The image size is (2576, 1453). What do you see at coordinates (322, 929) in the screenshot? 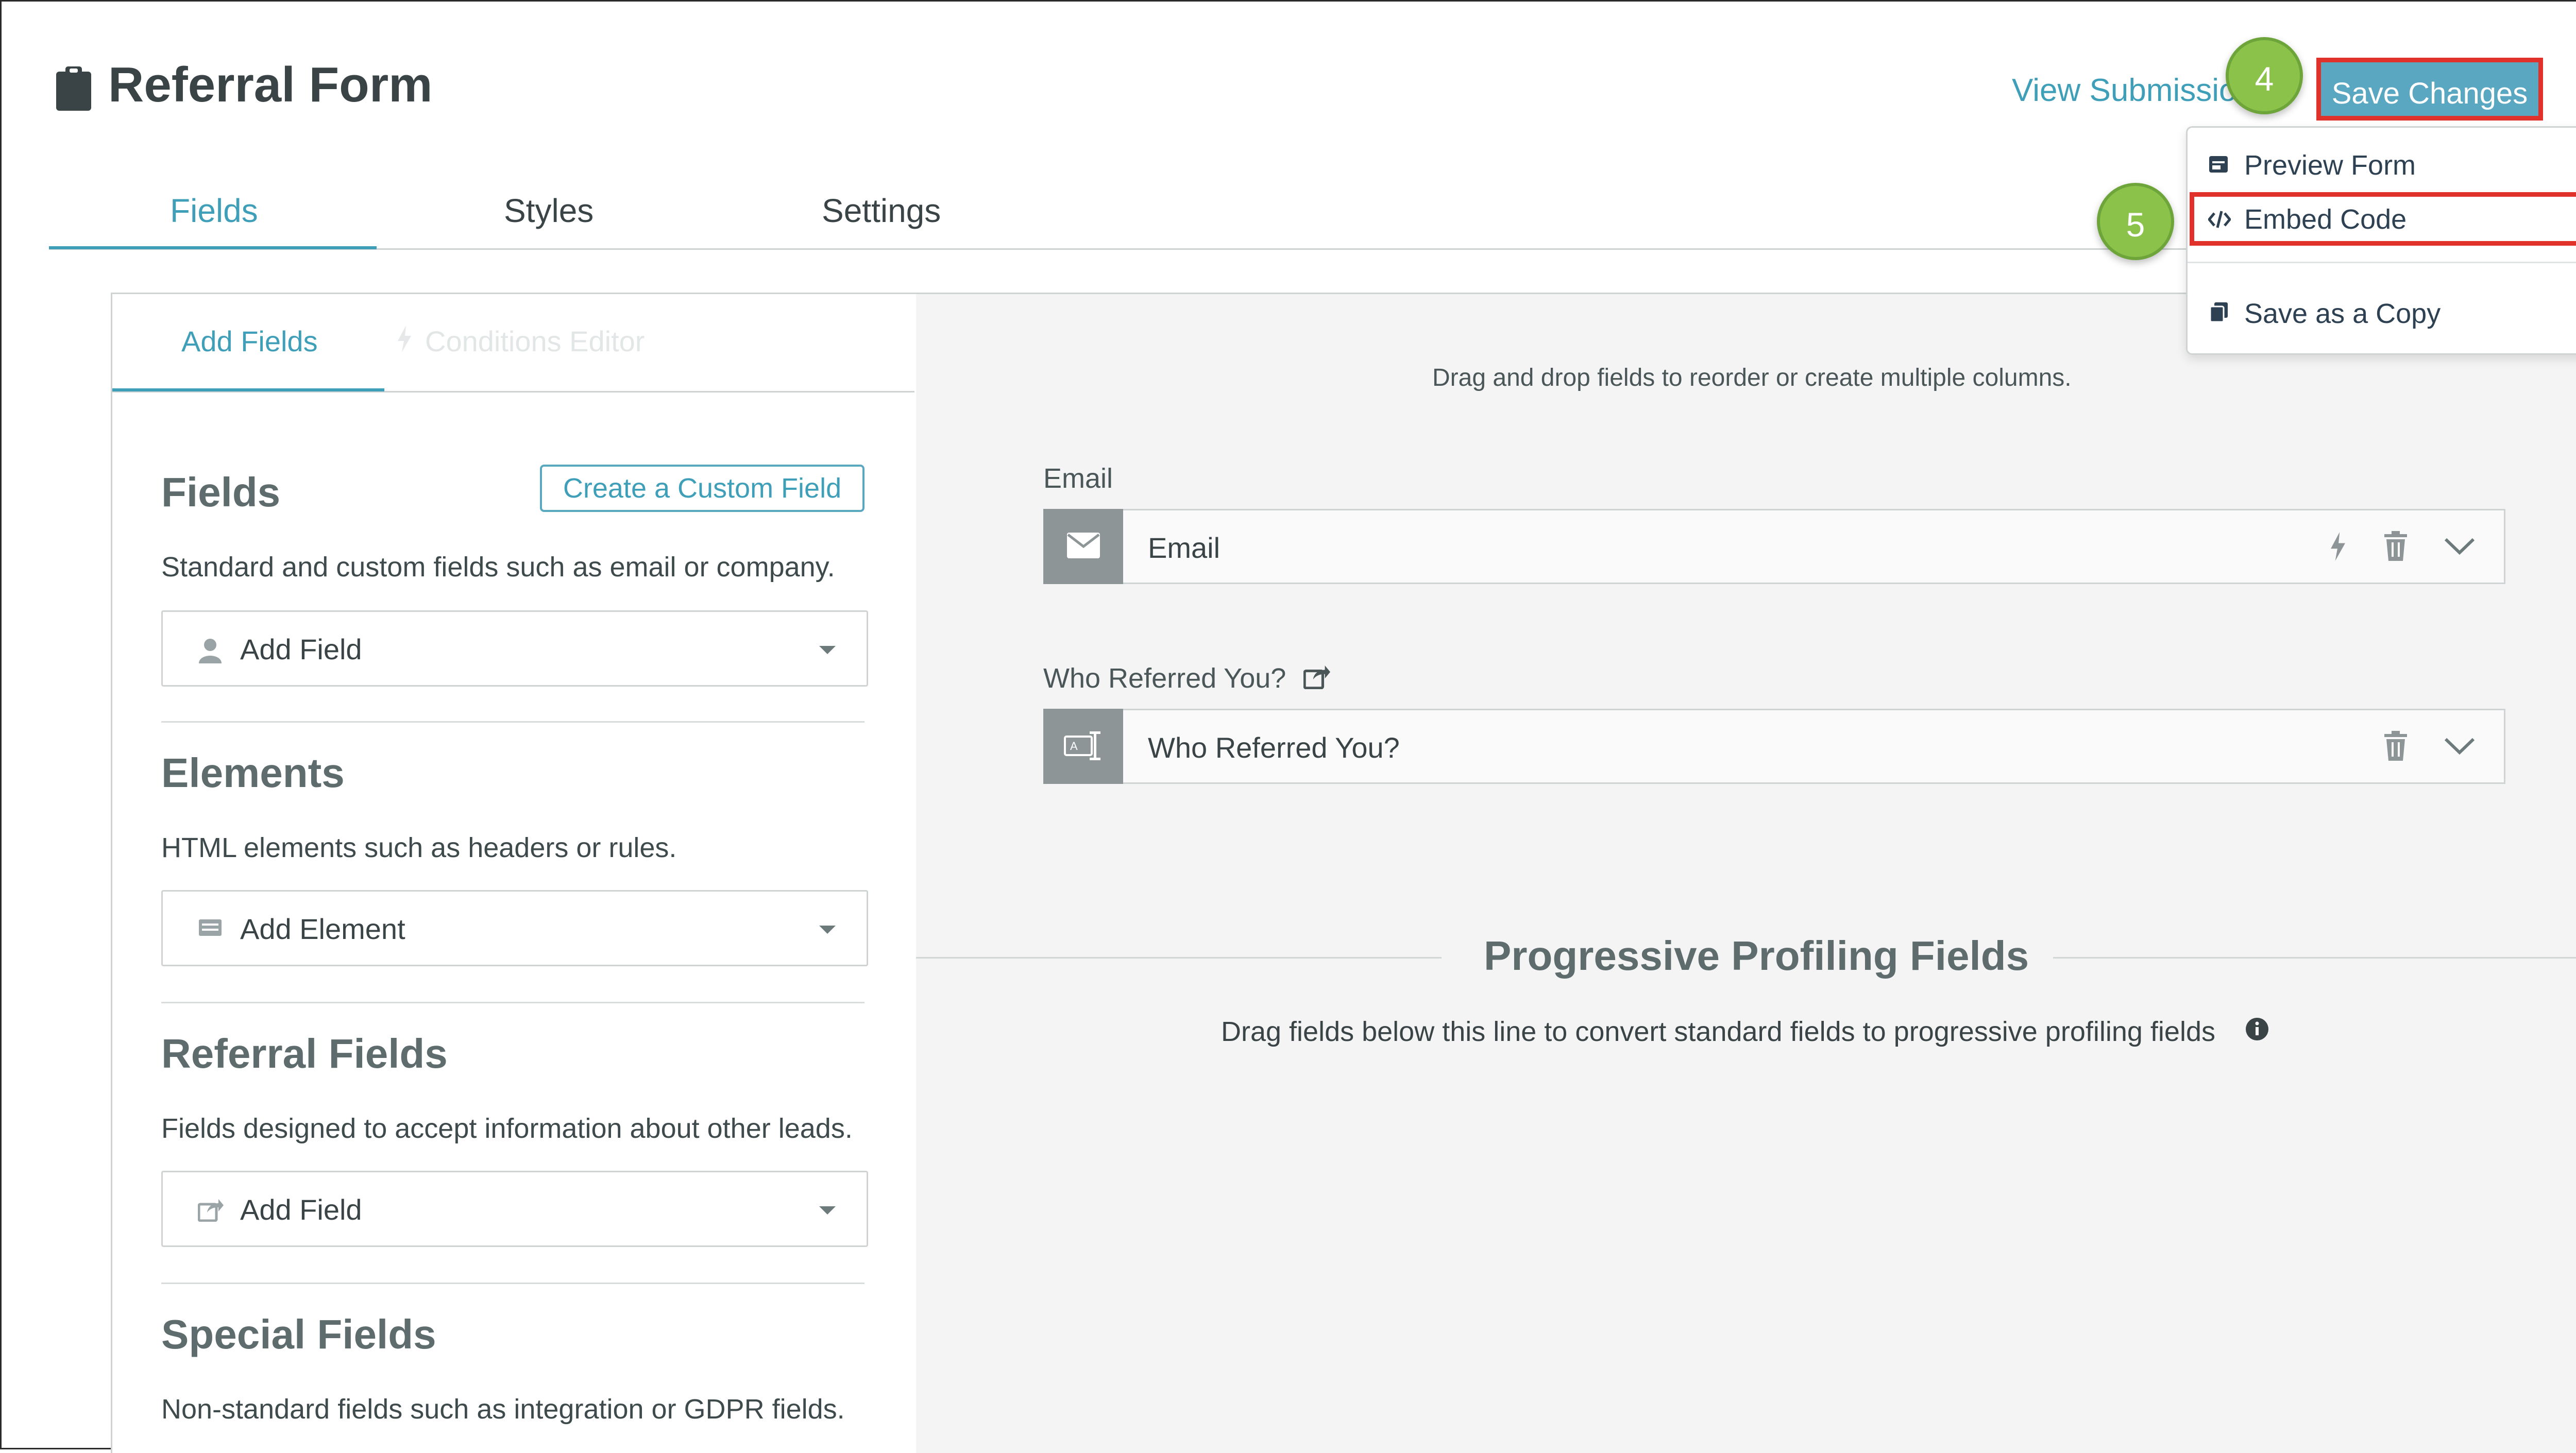
I see `add-element-label: Add Element` at bounding box center [322, 929].